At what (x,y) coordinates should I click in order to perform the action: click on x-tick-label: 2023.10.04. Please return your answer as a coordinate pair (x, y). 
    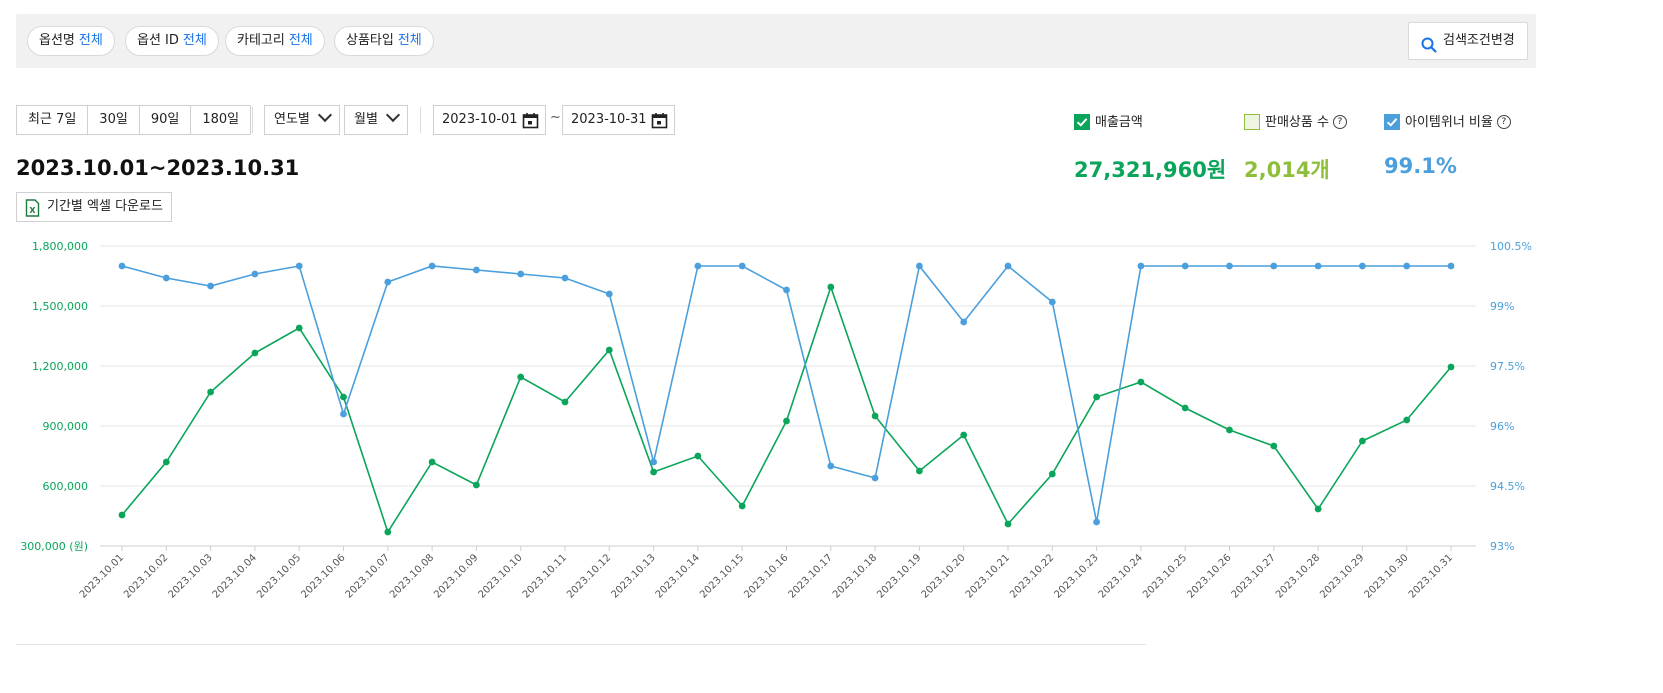
    Looking at the image, I should click on (235, 576).